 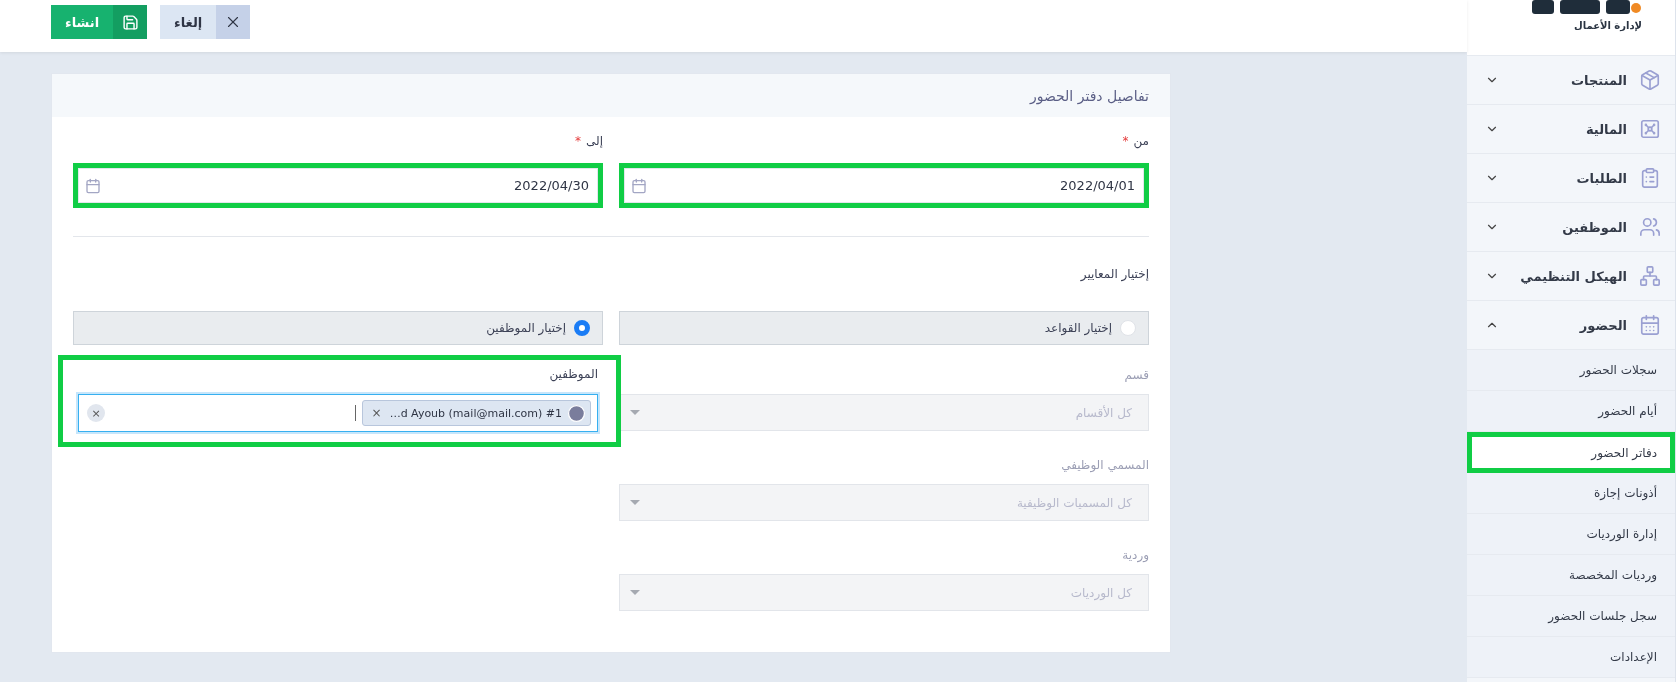 What do you see at coordinates (1104, 466) in the screenshot?
I see `field-label: المسمي الوظيفي` at bounding box center [1104, 466].